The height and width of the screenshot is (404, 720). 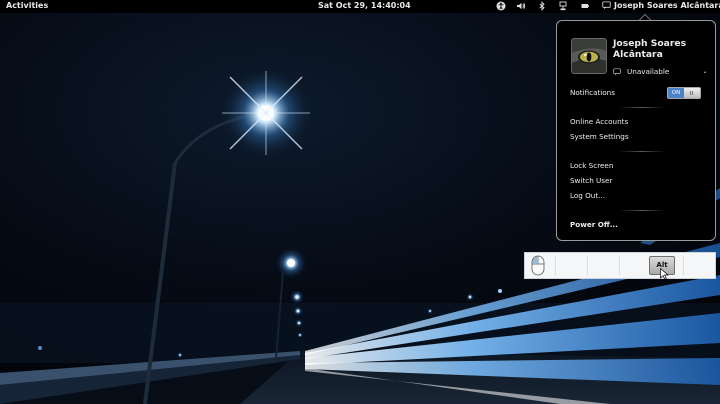 What do you see at coordinates (650, 49) in the screenshot?
I see `menu-user-name: Joseph Soares Alcântara` at bounding box center [650, 49].